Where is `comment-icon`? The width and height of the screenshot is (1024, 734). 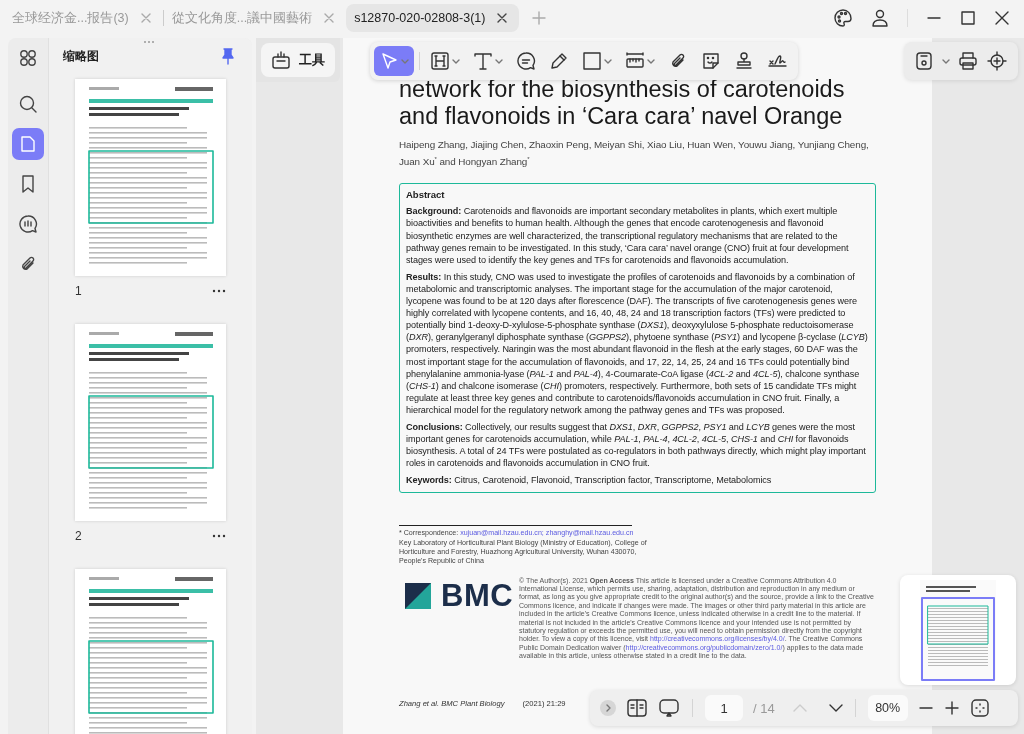
comment-icon is located at coordinates (28, 224).